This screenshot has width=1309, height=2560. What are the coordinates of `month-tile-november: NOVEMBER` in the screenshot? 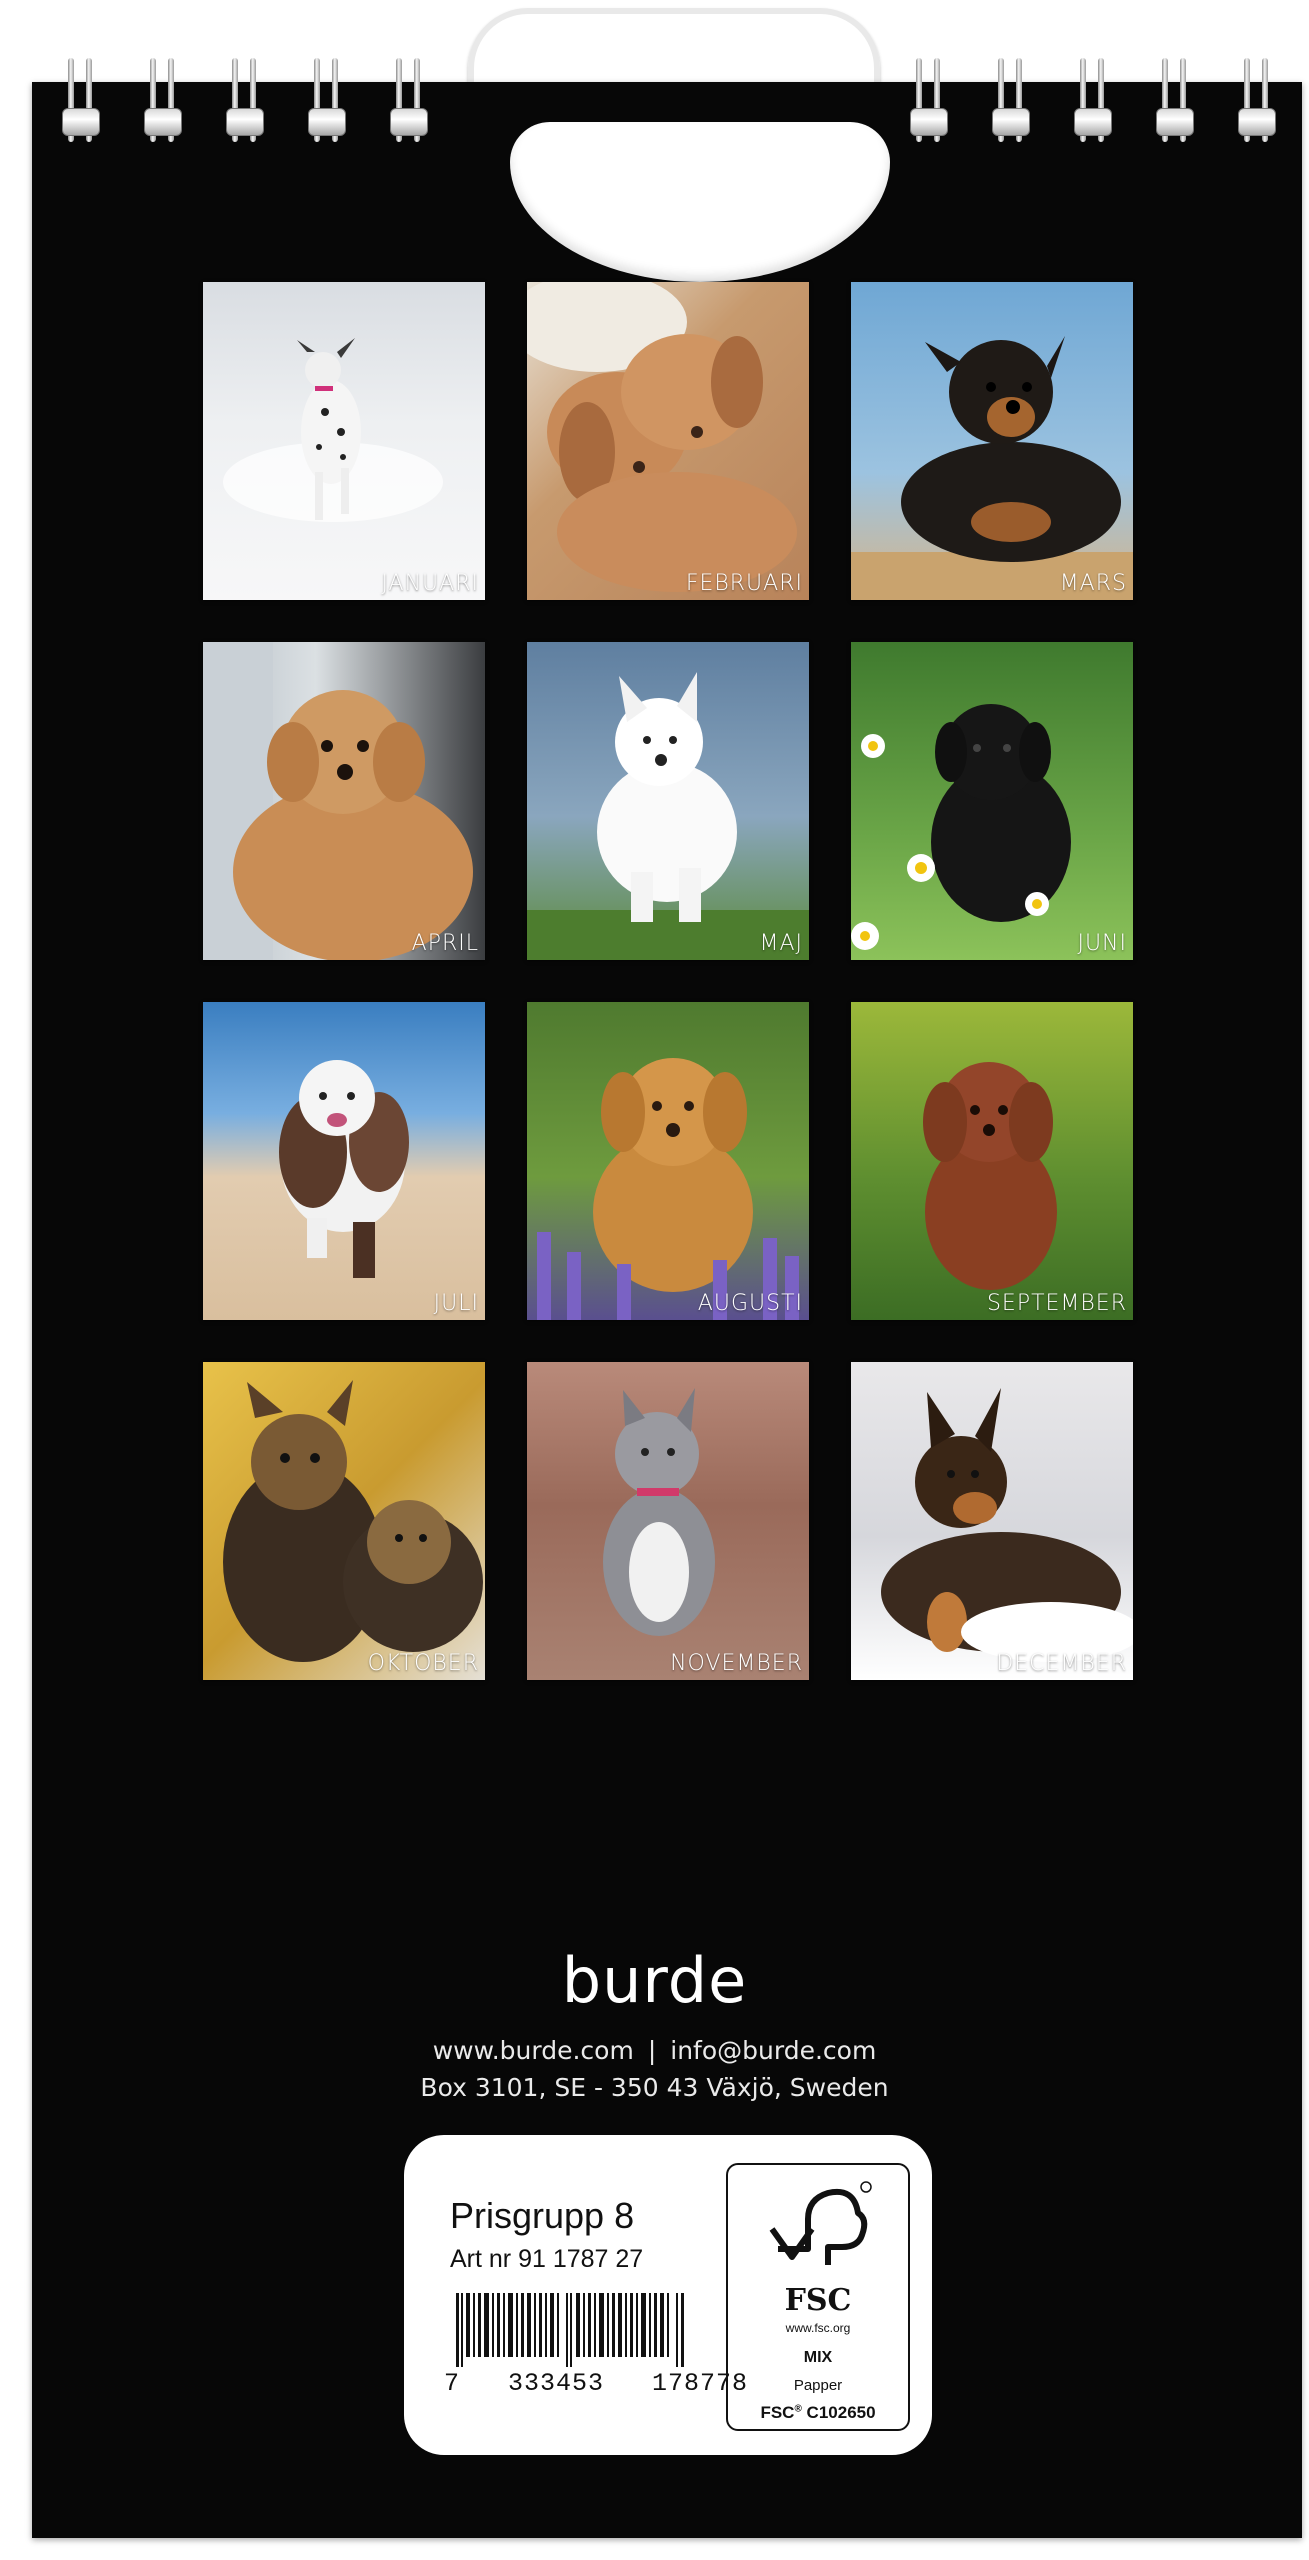 It's located at (668, 1521).